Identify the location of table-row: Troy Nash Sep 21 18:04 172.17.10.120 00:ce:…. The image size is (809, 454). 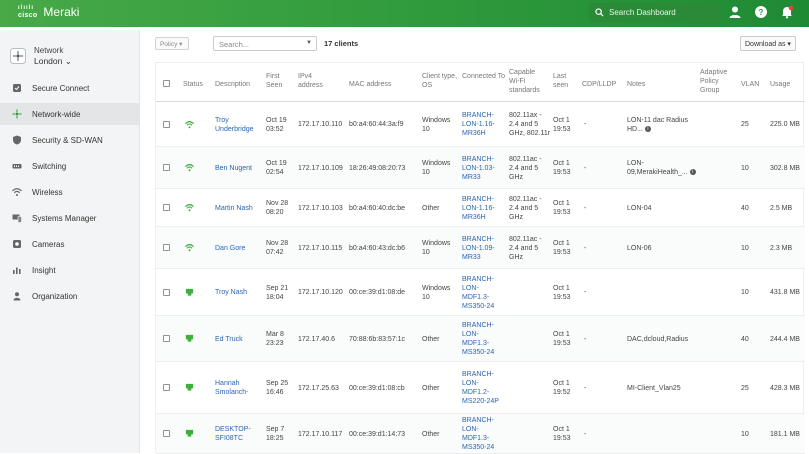
(480, 292).